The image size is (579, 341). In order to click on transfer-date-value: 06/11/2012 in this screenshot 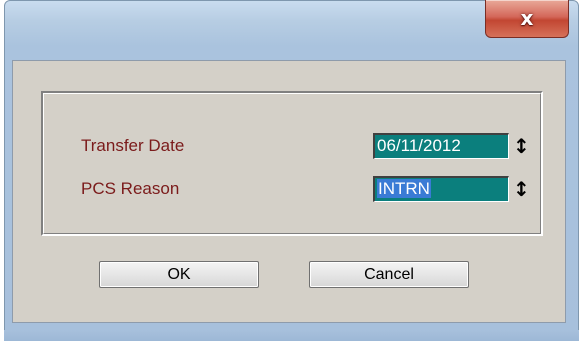, I will do `click(419, 145)`.